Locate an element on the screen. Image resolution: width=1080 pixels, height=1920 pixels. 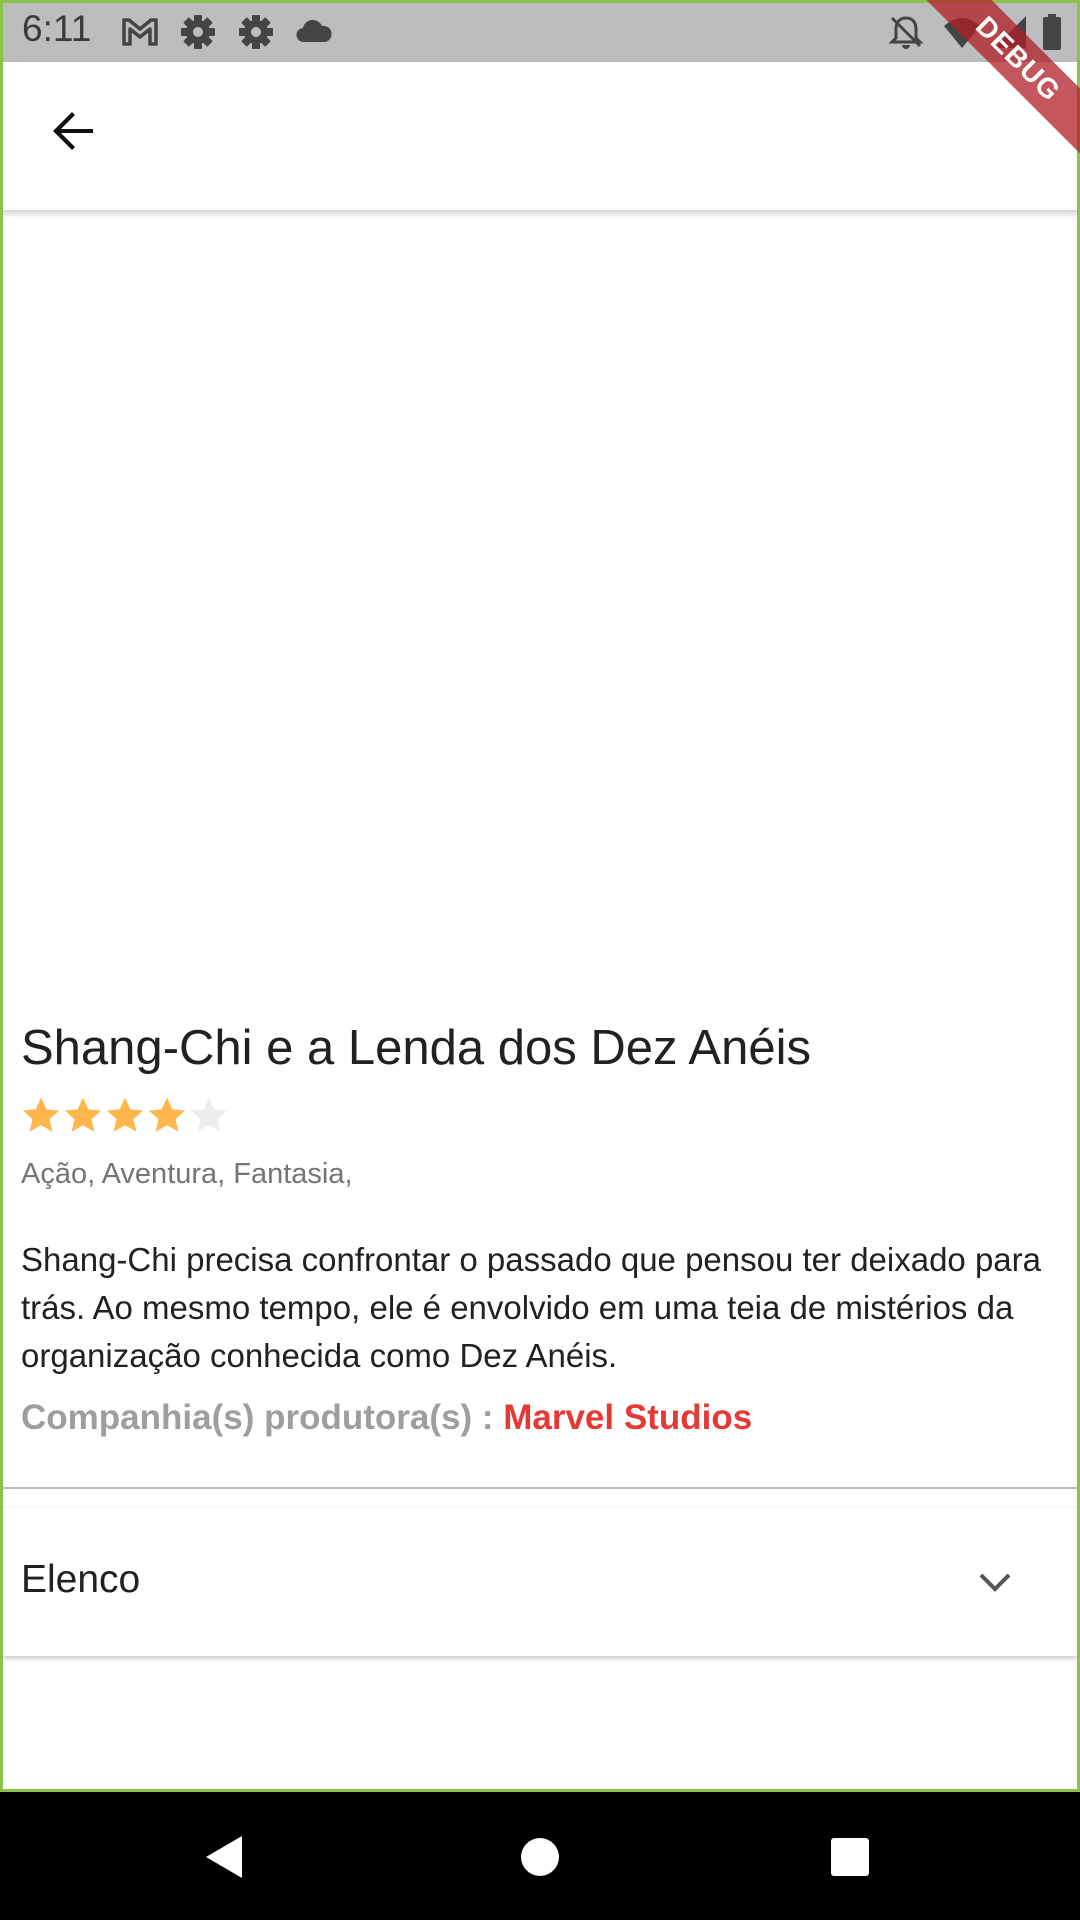
movie-genres: Ação, Aventura, Fantasia, is located at coordinates (187, 1174).